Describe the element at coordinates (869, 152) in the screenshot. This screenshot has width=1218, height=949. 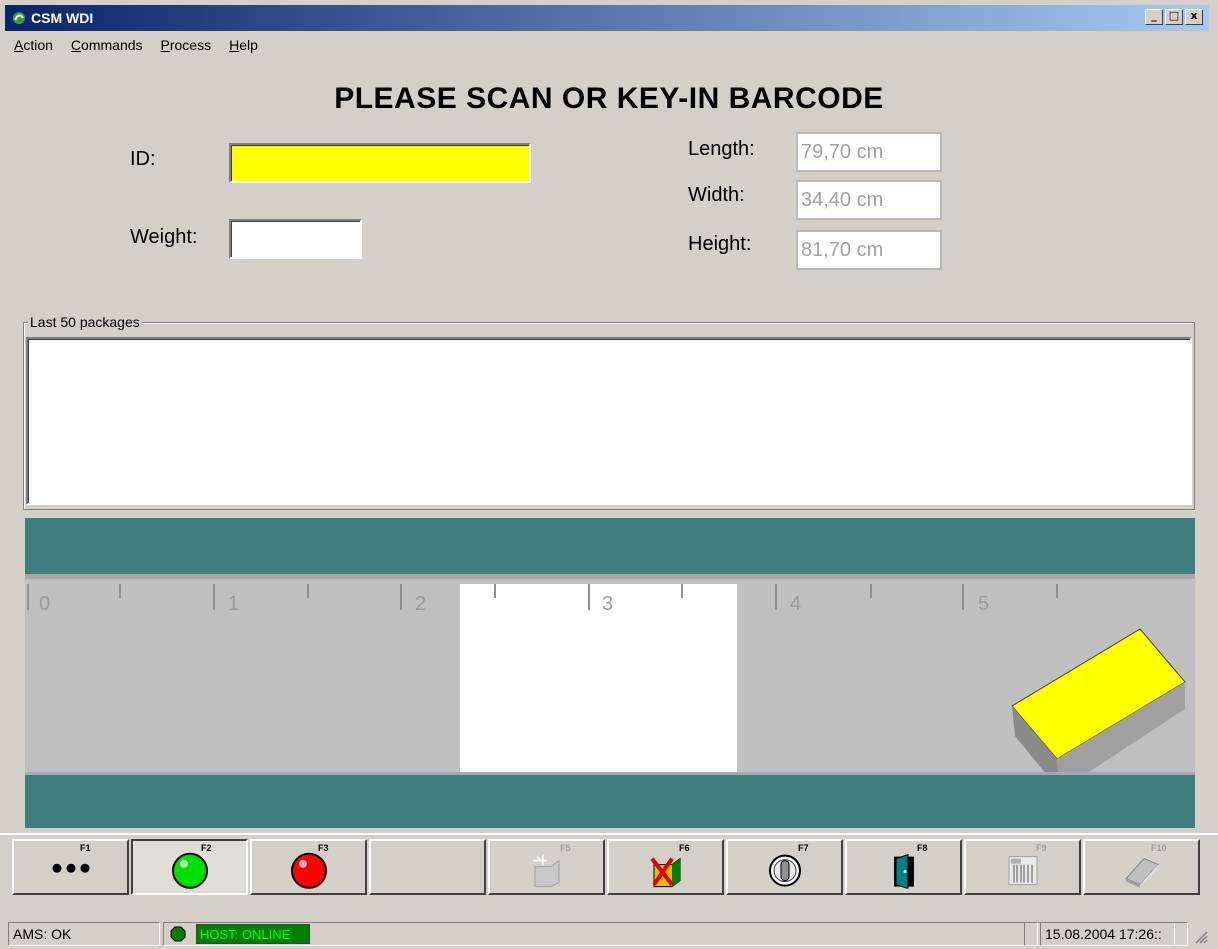
I see `length-field: 79,70 cm` at that location.